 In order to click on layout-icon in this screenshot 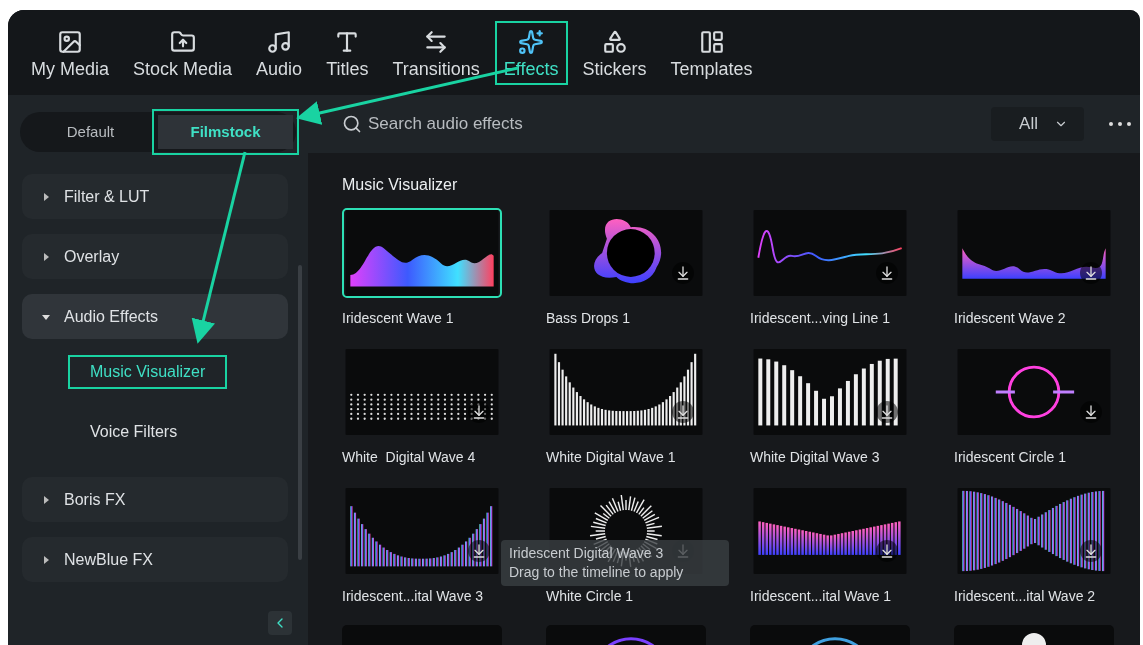, I will do `click(711, 42)`.